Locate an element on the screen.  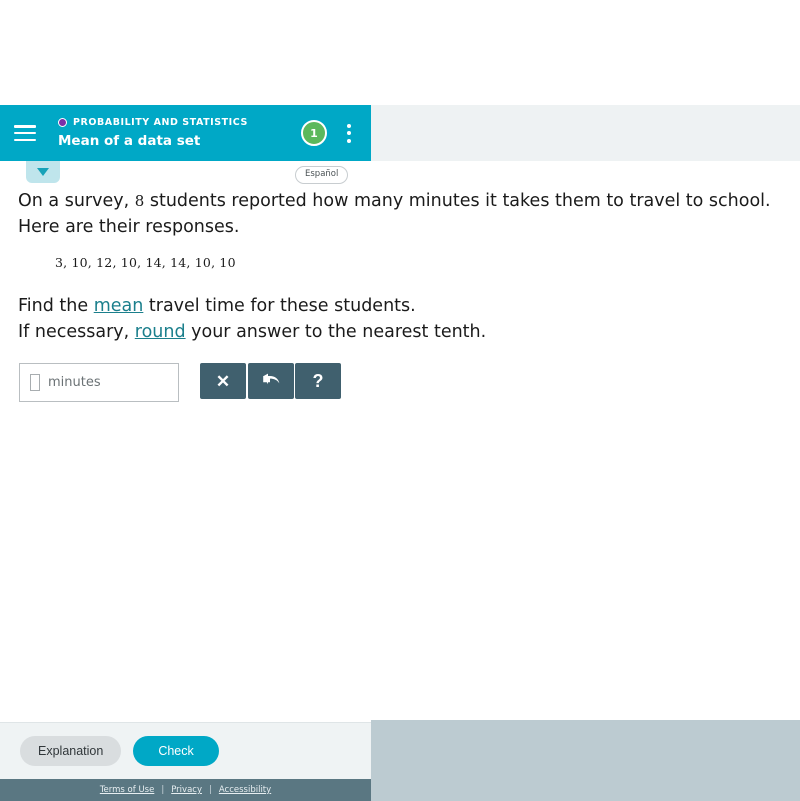
clear-button: ✕ is located at coordinates (223, 381).